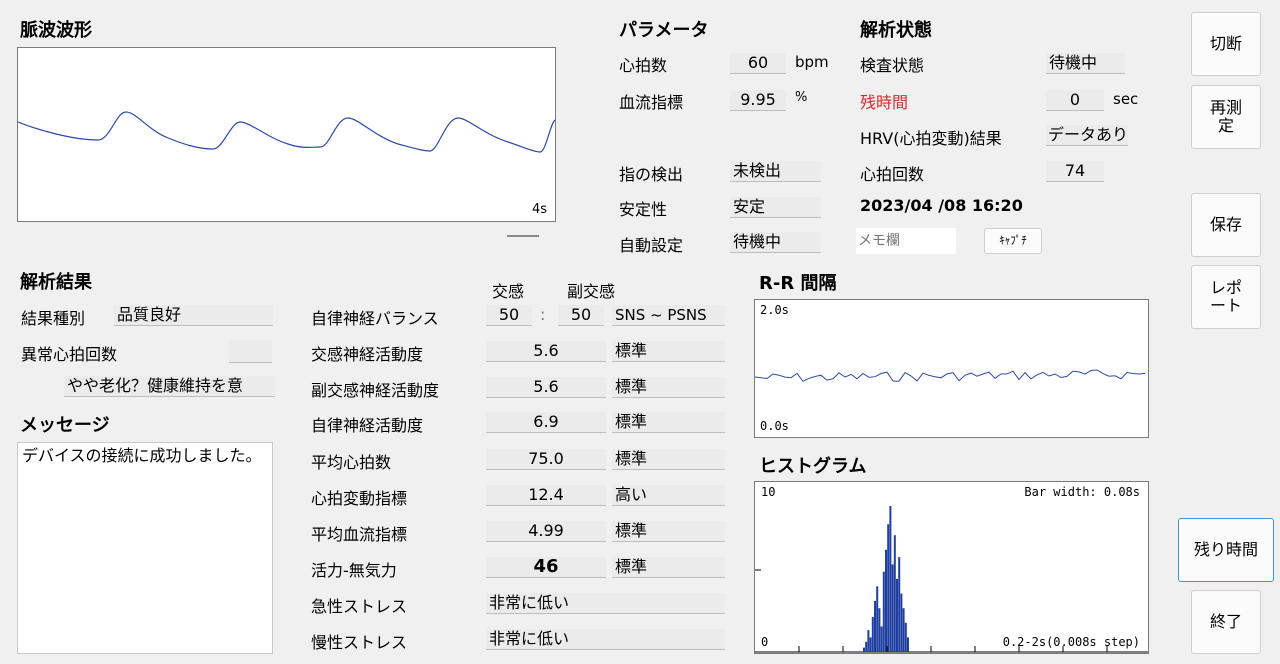 This screenshot has width=1280, height=664. Describe the element at coordinates (643, 209) in the screenshot. I see `stability-label: 安定性` at that location.